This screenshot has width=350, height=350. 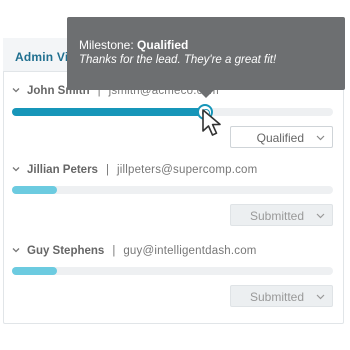 What do you see at coordinates (62, 170) in the screenshot?
I see `lead-name: Jillian Peters` at bounding box center [62, 170].